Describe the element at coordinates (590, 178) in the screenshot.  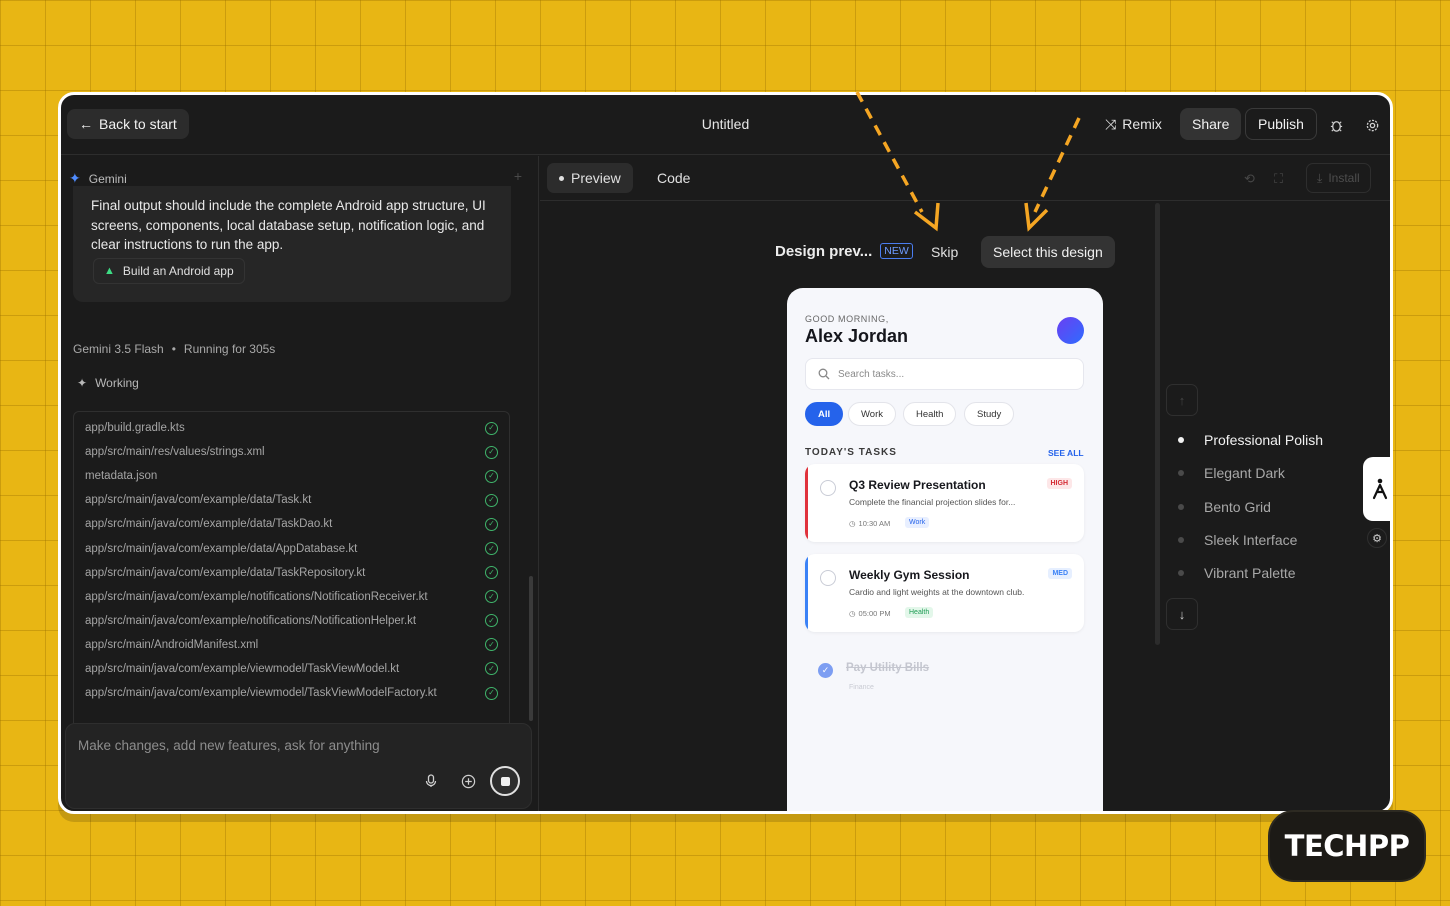
I see `tab-preview: Preview` at that location.